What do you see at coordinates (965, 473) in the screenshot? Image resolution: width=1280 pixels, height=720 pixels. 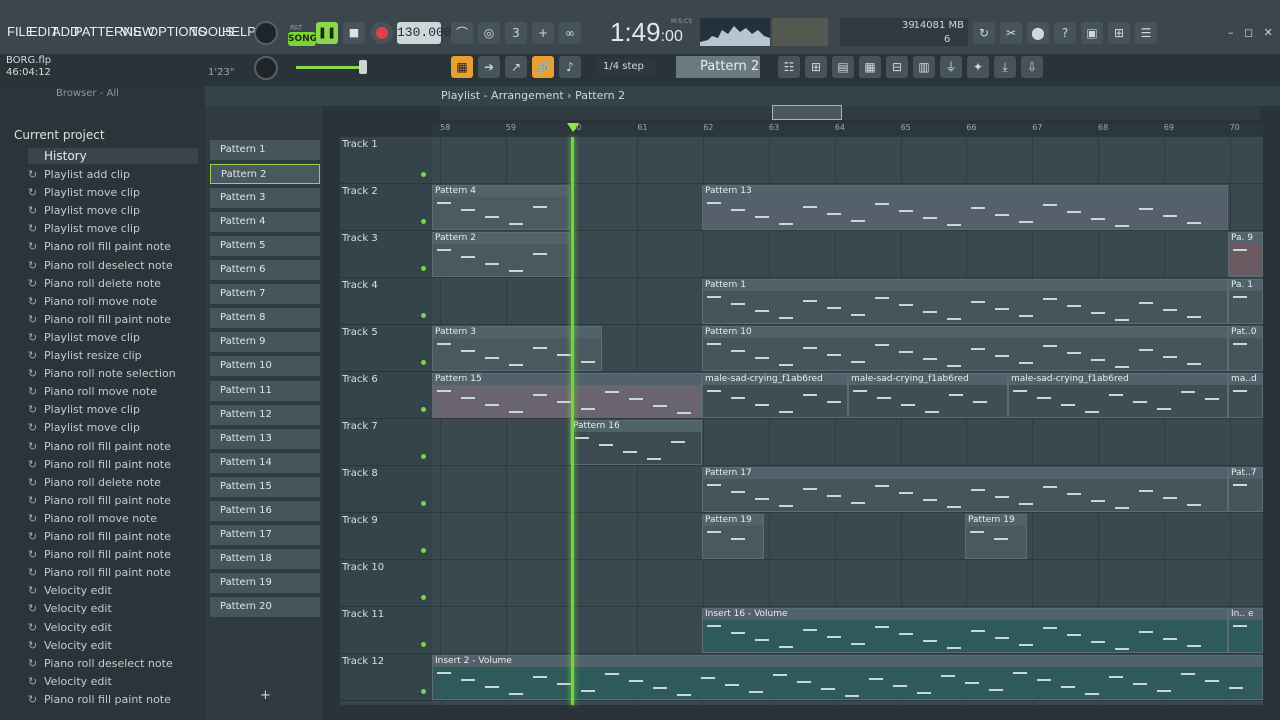 I see `clip-title-bar: Pattern 17` at bounding box center [965, 473].